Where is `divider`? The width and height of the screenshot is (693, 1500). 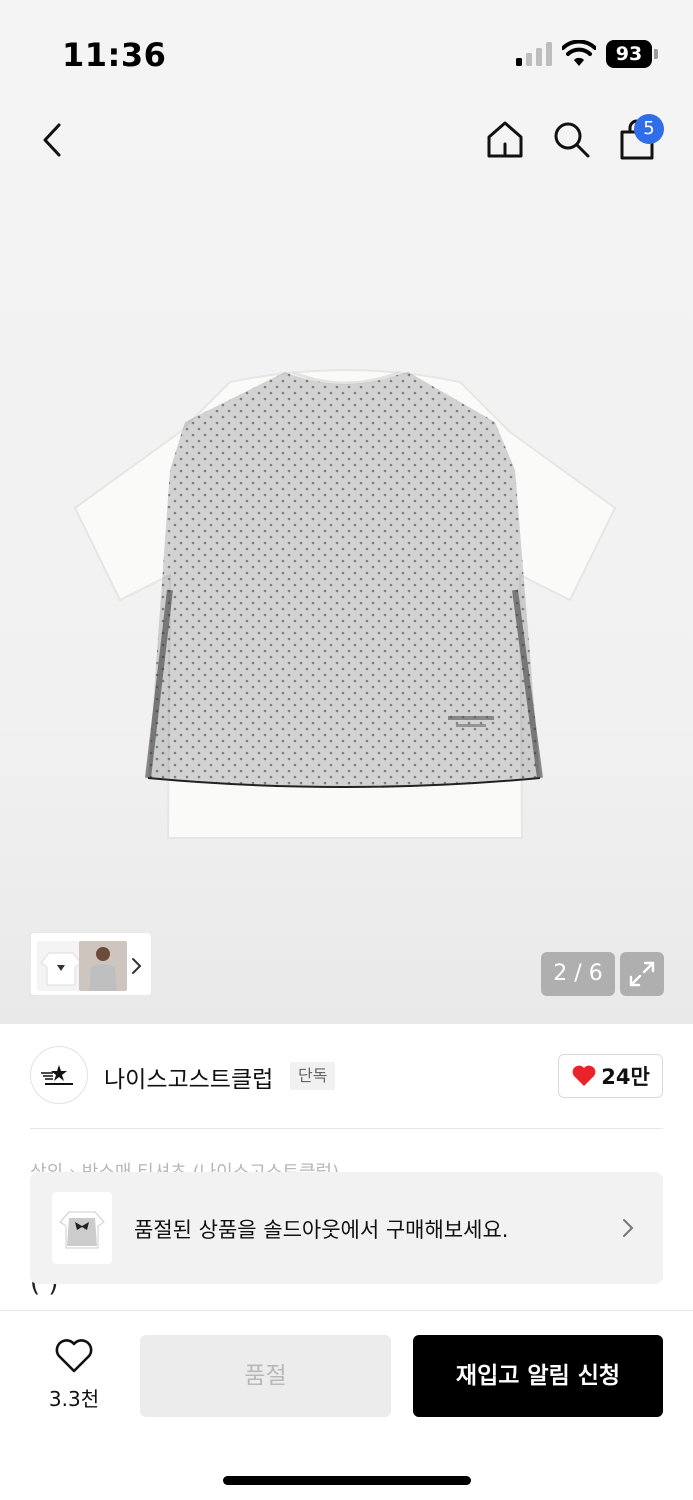 divider is located at coordinates (346, 1128).